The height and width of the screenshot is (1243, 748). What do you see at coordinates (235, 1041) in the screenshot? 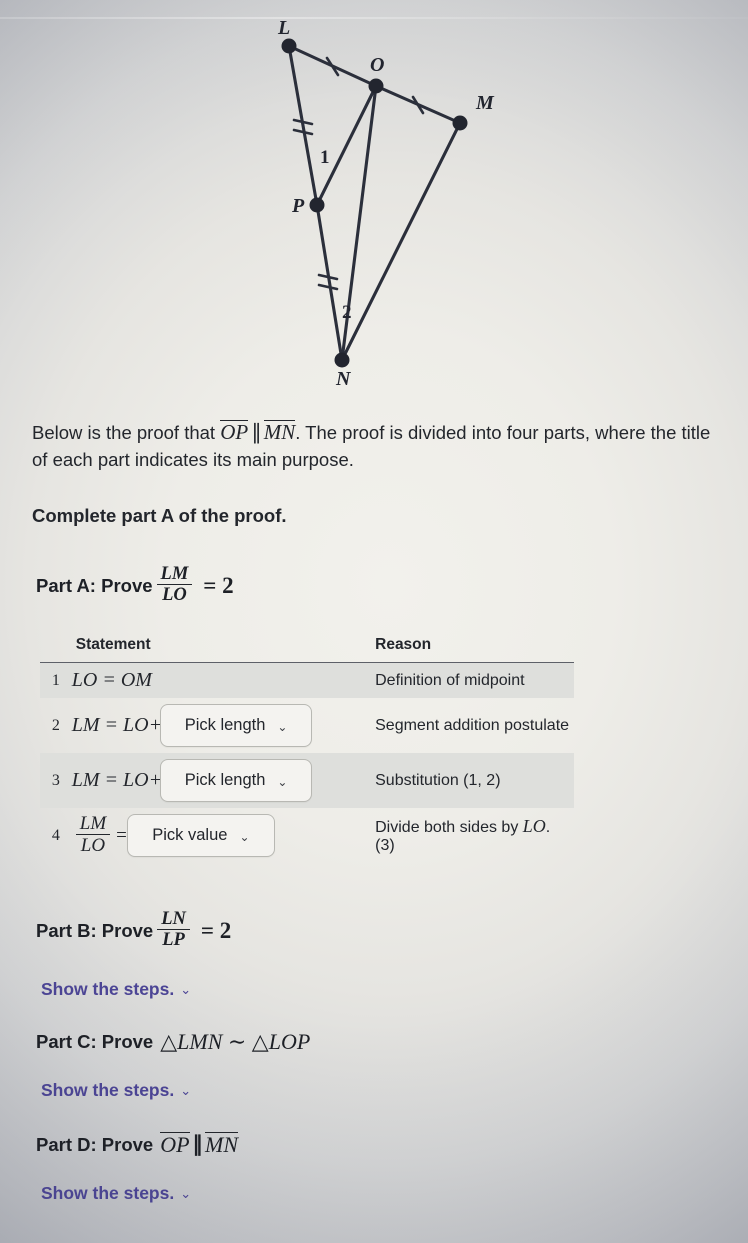
I see `part-c-math: △LMN ∼ △LOP` at bounding box center [235, 1041].